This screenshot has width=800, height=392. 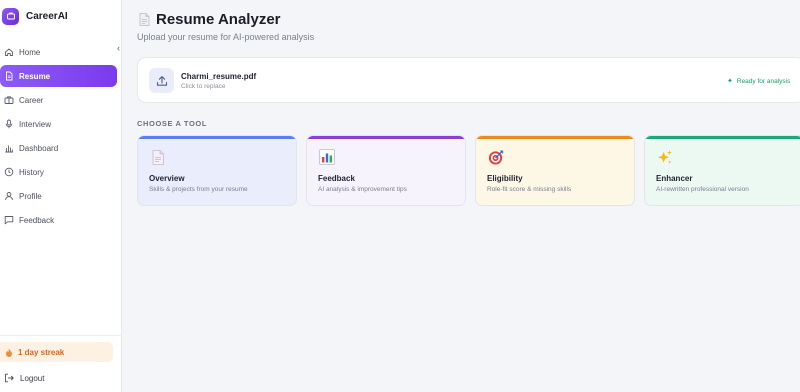 What do you see at coordinates (167, 178) in the screenshot?
I see `card-title: Overview` at bounding box center [167, 178].